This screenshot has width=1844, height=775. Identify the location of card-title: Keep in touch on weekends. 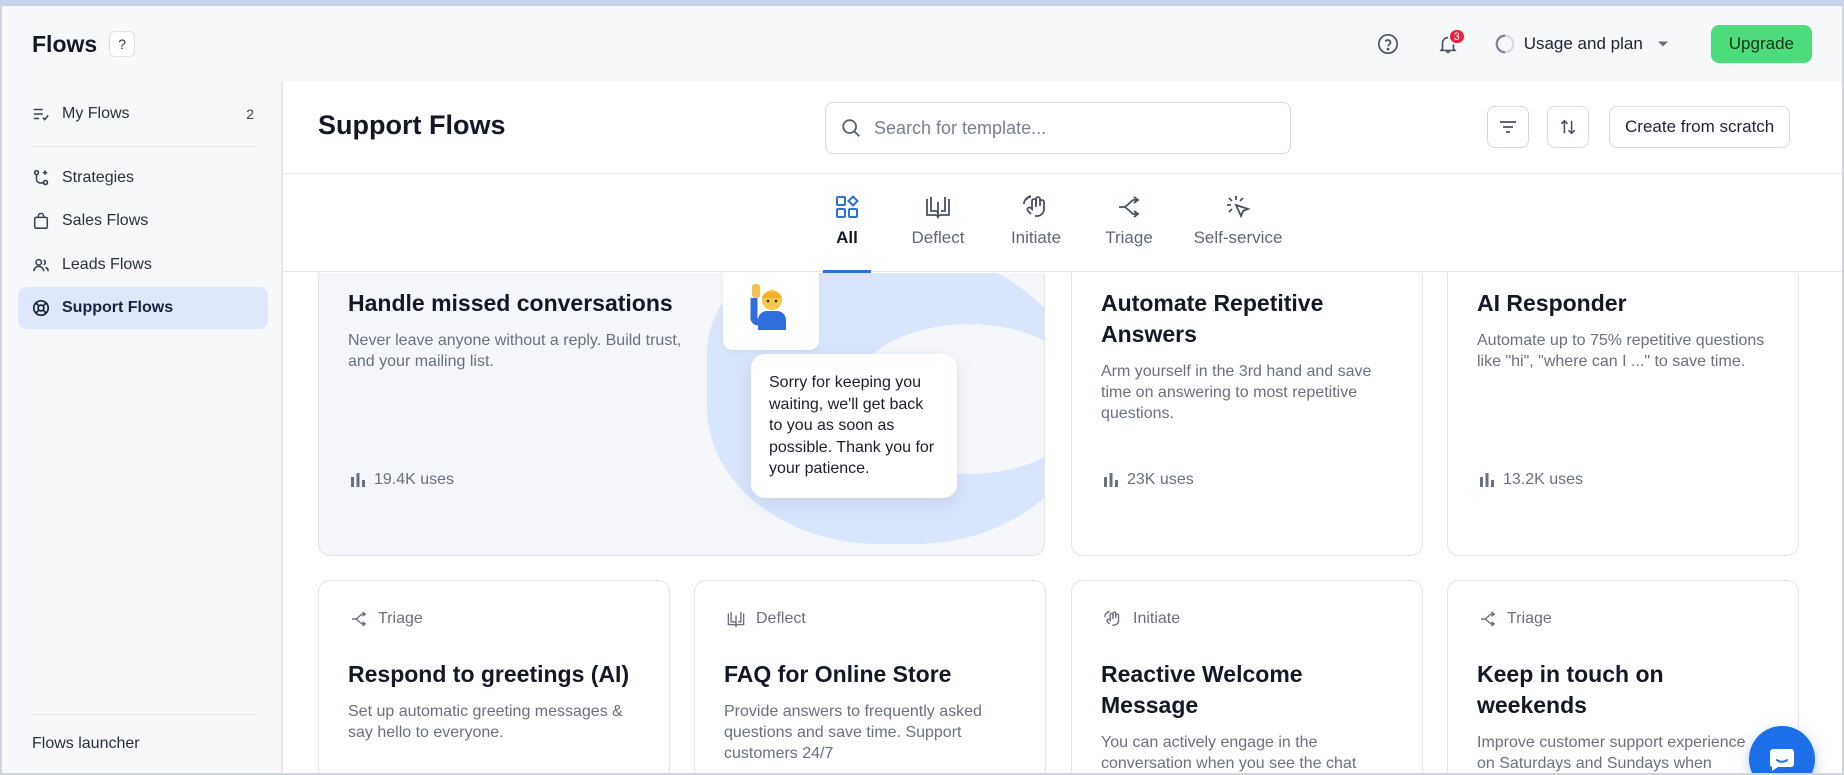
(1570, 689).